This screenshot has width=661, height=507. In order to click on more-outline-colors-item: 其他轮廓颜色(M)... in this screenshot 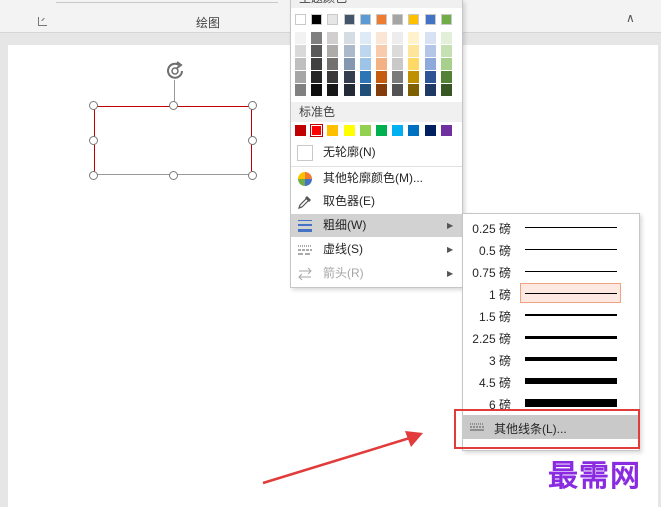, I will do `click(376, 178)`.